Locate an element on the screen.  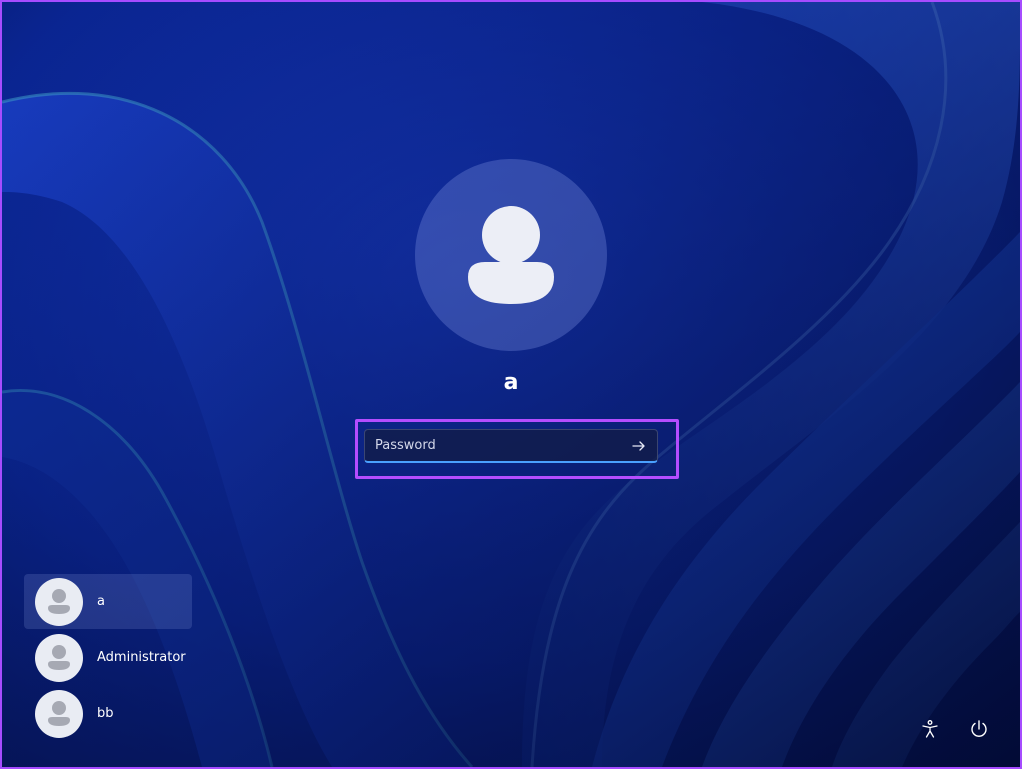
user-list-item-administrator: Administrator is located at coordinates (108, 657).